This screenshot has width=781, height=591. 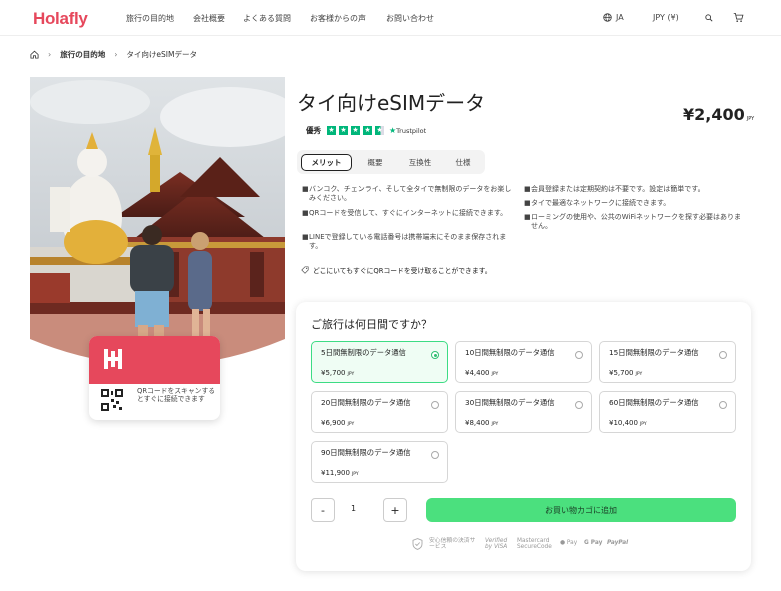 I want to click on radio-selected-icon, so click(x=435, y=355).